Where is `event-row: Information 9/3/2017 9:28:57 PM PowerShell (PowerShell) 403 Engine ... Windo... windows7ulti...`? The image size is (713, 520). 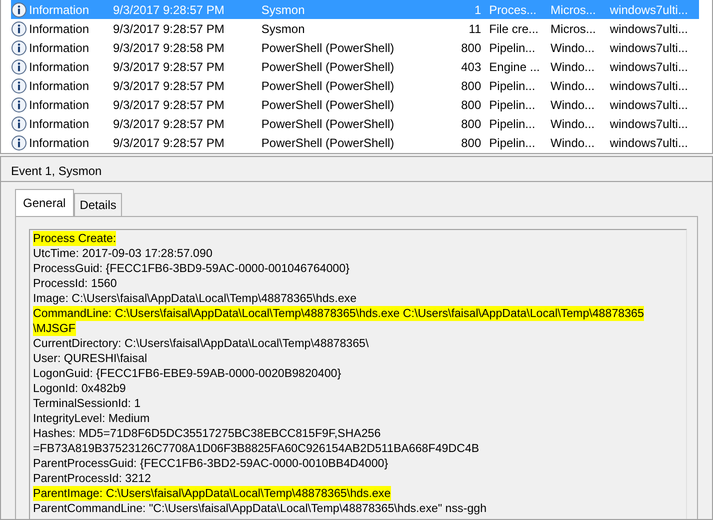
event-row: Information 9/3/2017 9:28:57 PM PowerShell (PowerShell) 403 Engine ... Windo... windows7ulti... is located at coordinates (355, 66).